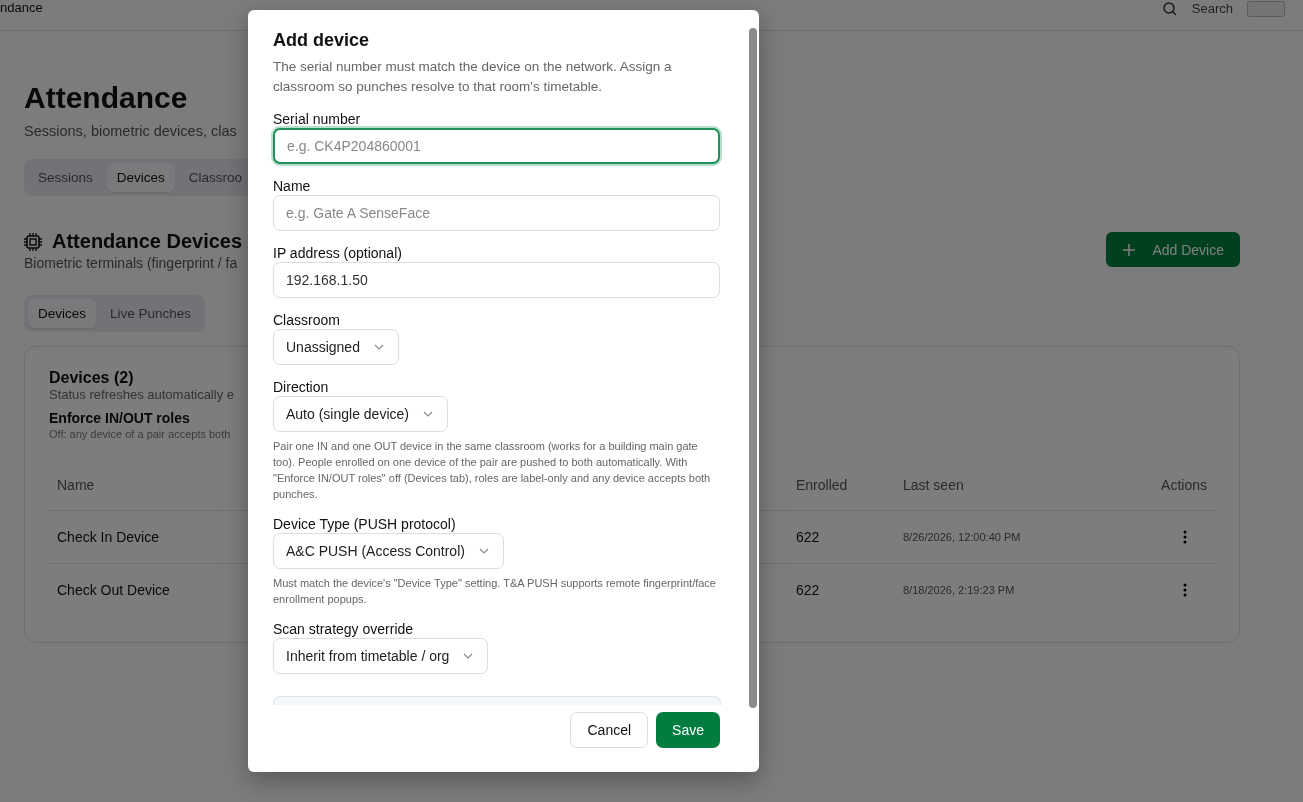 The width and height of the screenshot is (1303, 802). What do you see at coordinates (959, 590) in the screenshot?
I see `table-cell: 8/18/2026, 2:19:23 PM` at bounding box center [959, 590].